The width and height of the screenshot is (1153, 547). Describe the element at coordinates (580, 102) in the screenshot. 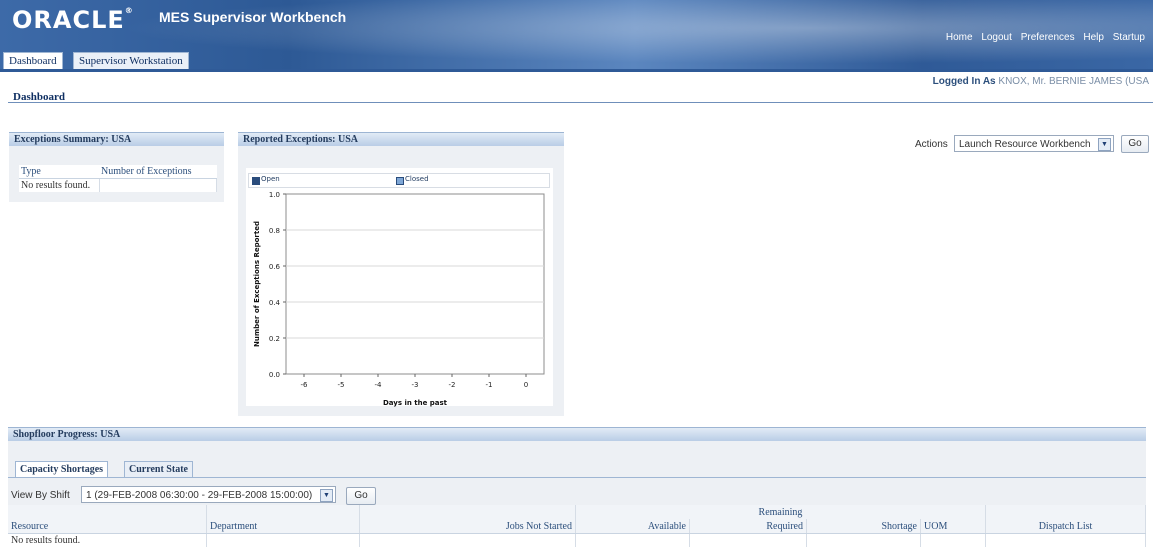

I see `page-title-divider` at that location.